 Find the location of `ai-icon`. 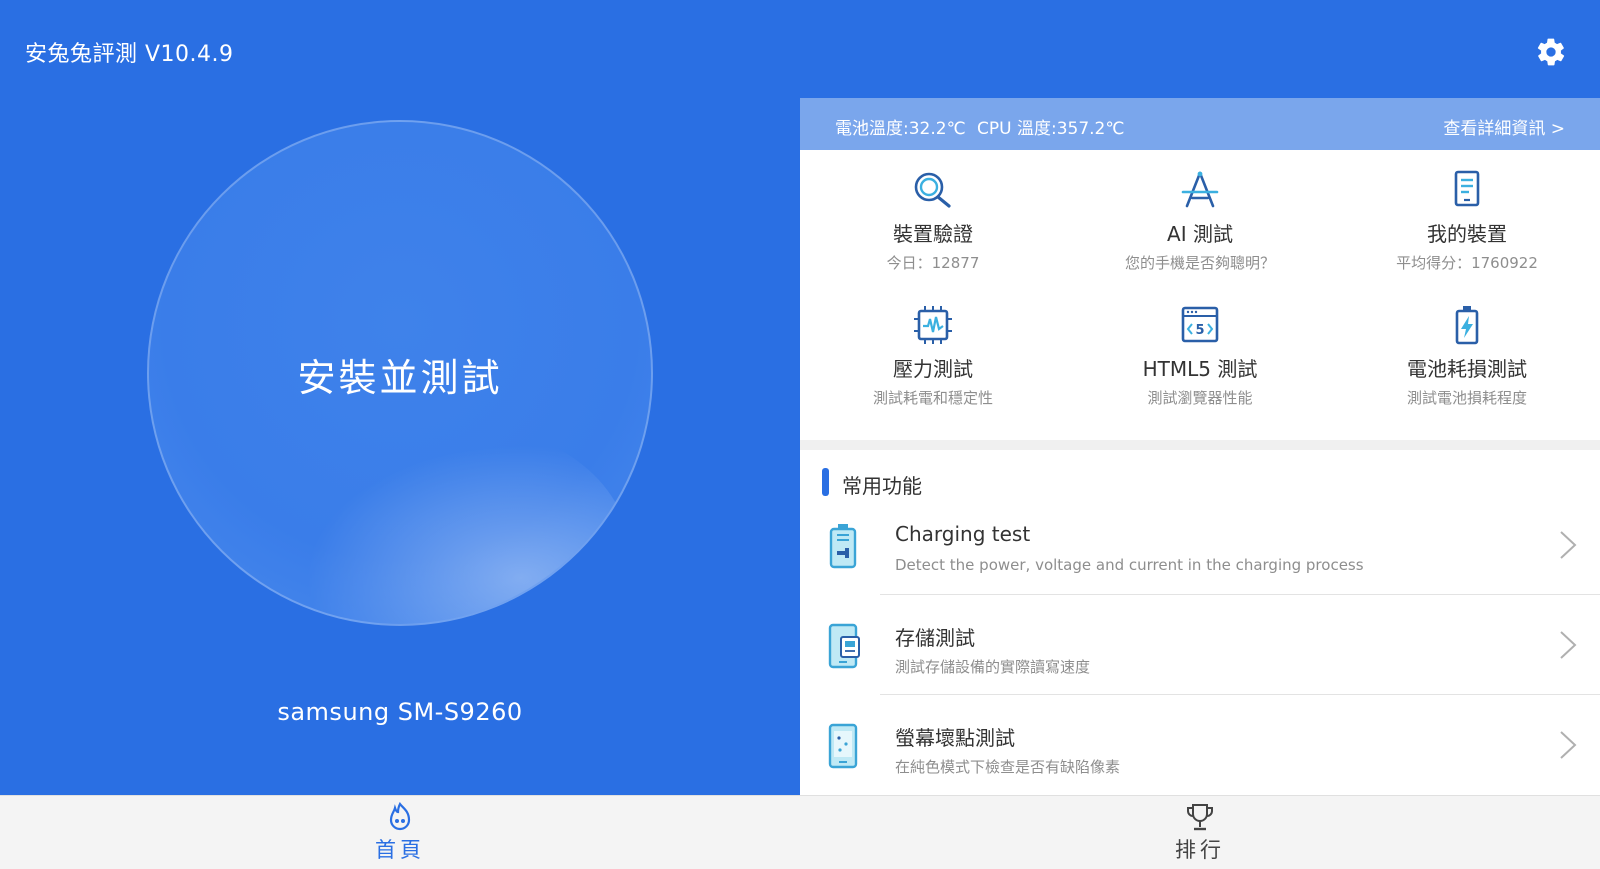

ai-icon is located at coordinates (1200, 189).